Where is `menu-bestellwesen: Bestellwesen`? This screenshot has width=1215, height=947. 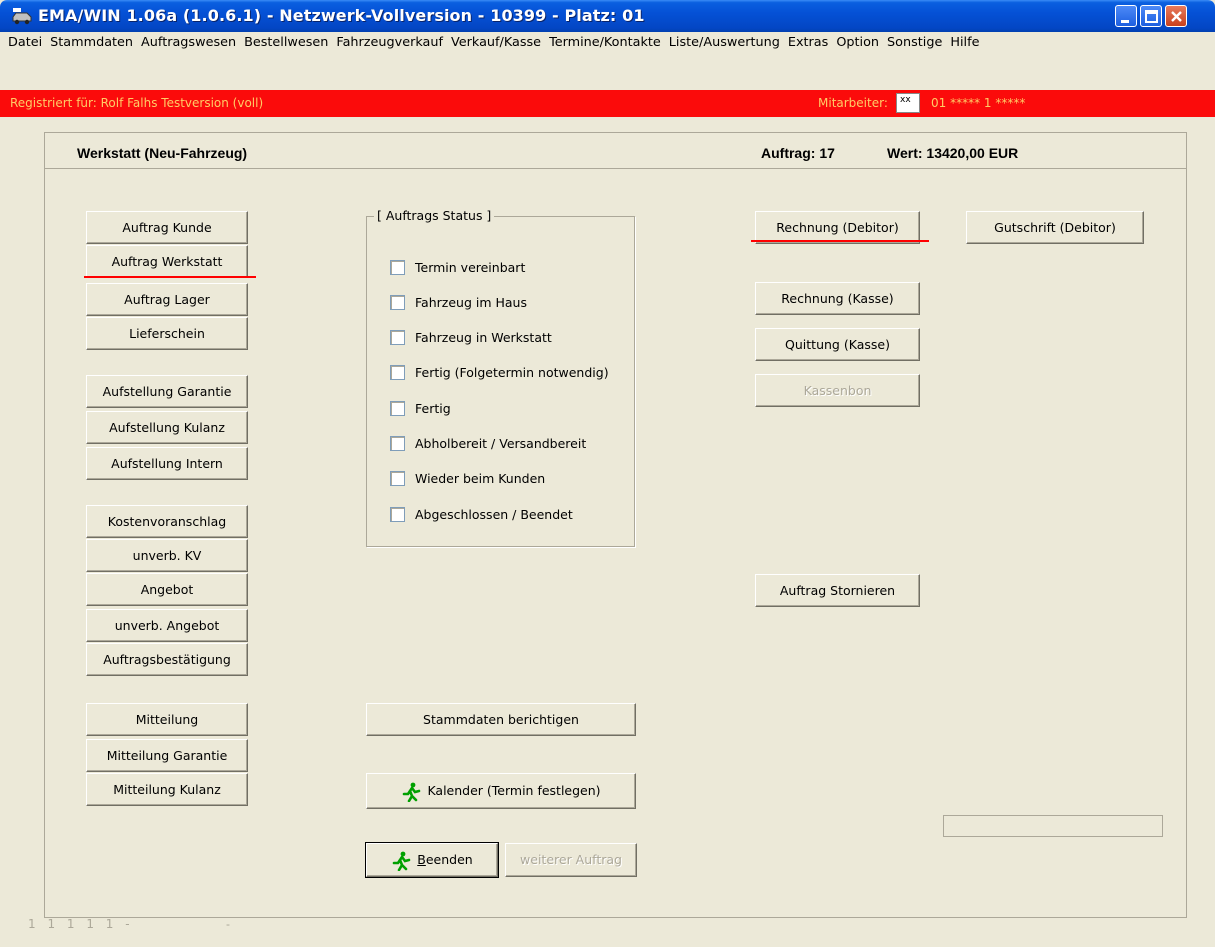
menu-bestellwesen: Bestellwesen is located at coordinates (286, 43).